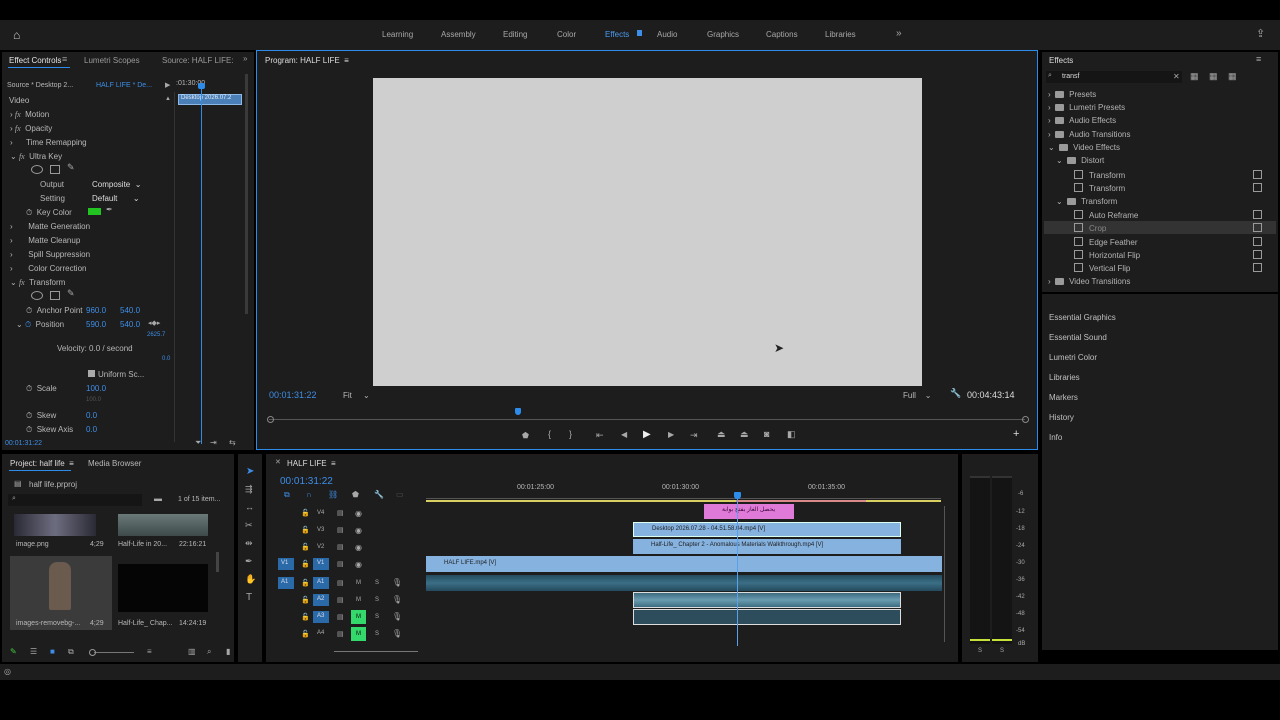 Image resolution: width=1280 pixels, height=720 pixels. Describe the element at coordinates (1260, 33) in the screenshot. I see `share-icon: ⇪` at that location.